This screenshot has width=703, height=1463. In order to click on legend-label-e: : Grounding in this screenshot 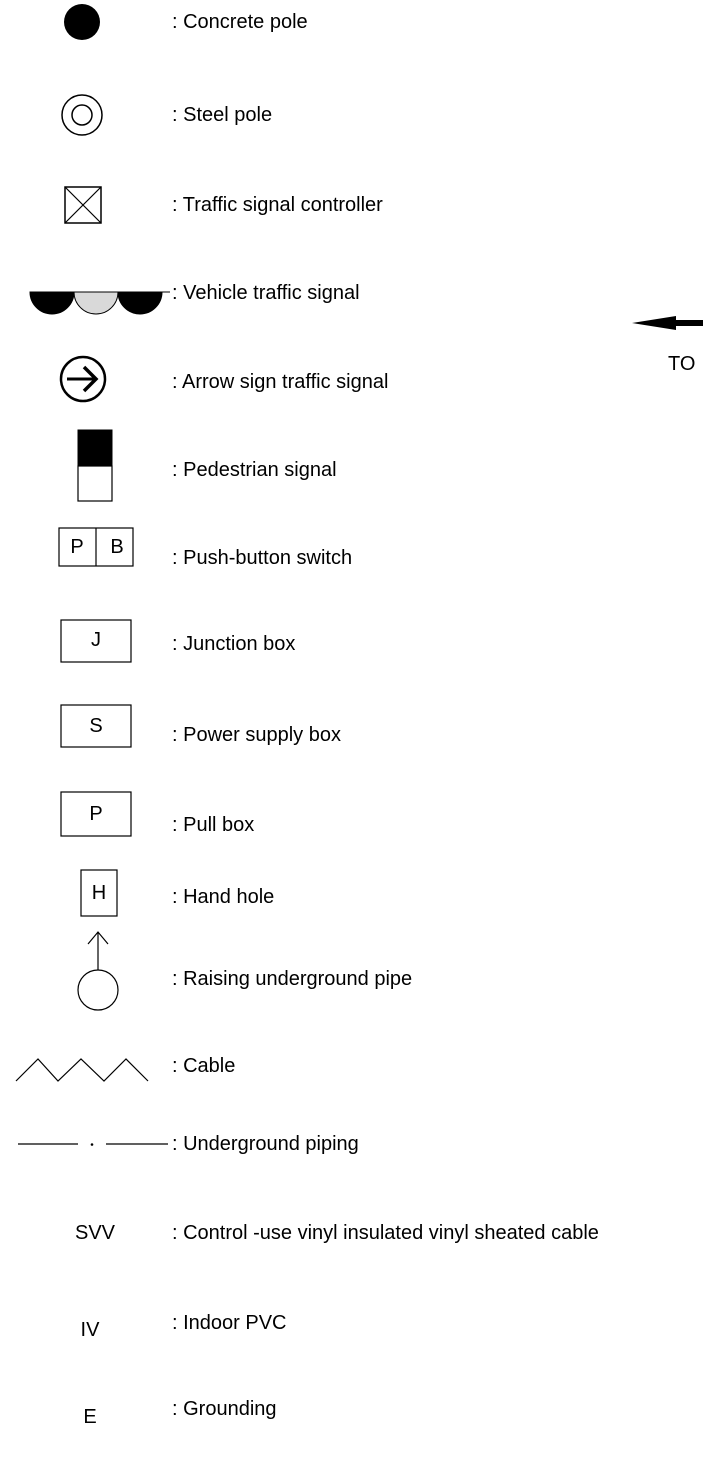, I will do `click(224, 1409)`.